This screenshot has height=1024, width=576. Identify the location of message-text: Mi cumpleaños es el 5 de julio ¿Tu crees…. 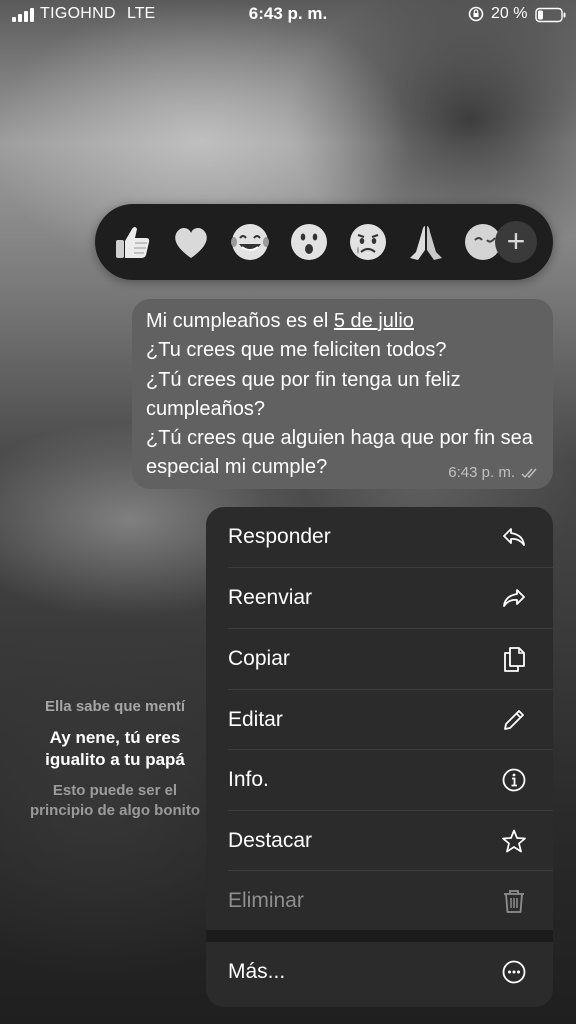
(343, 395).